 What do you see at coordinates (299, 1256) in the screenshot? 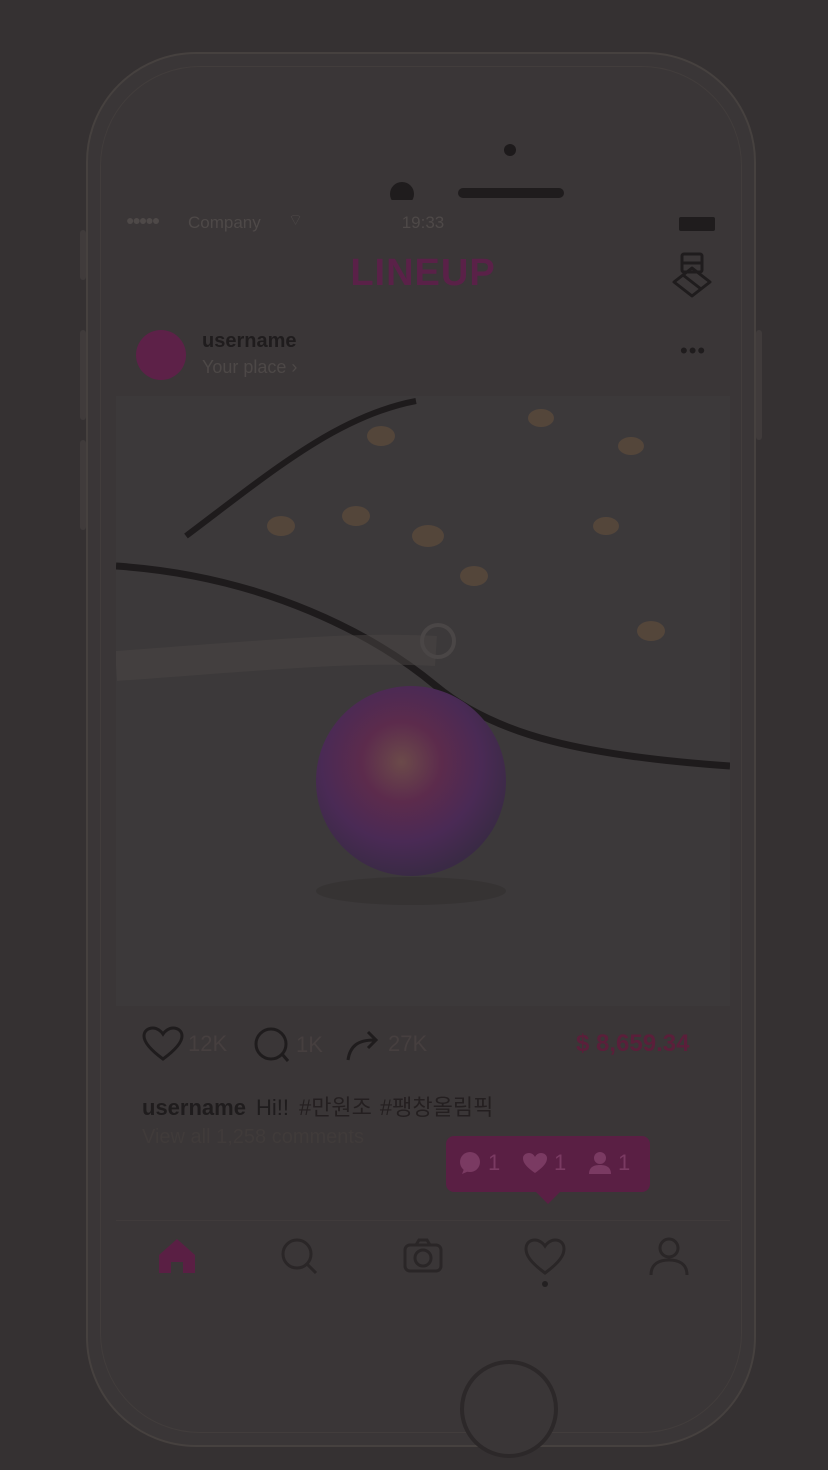
I see `search-icon` at bounding box center [299, 1256].